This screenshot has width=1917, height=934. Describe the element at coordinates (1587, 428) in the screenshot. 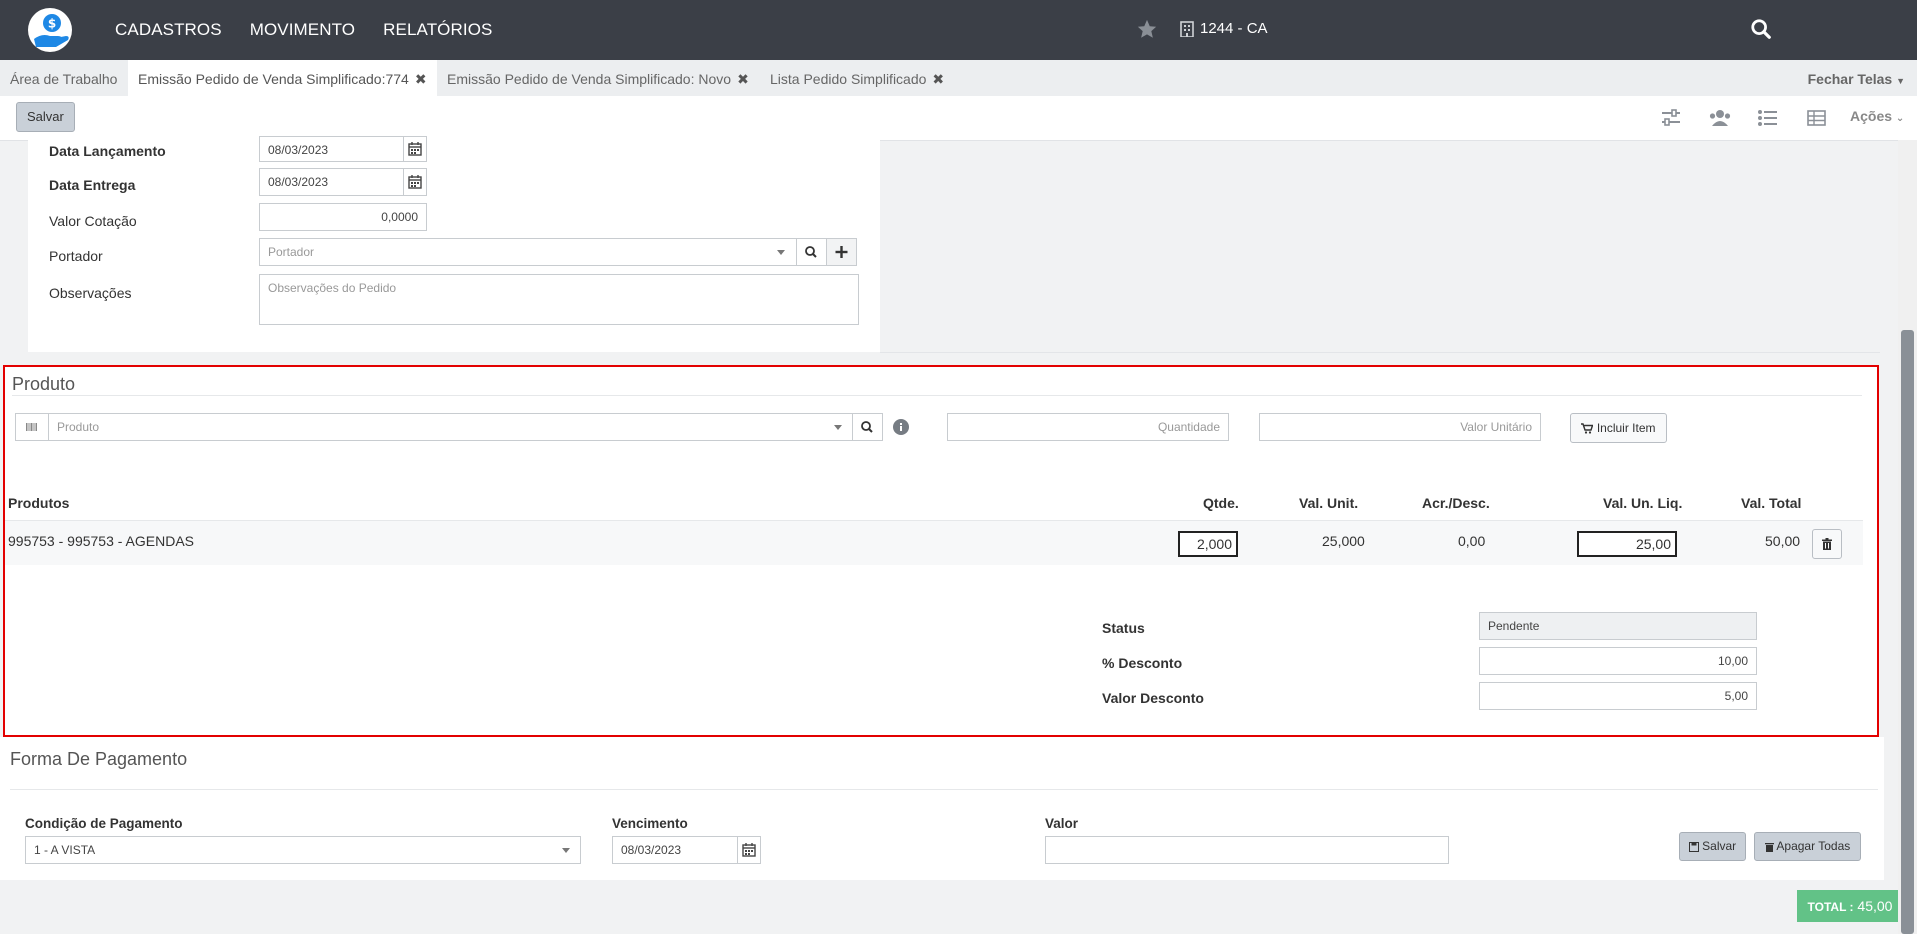

I see `cart-icon` at that location.